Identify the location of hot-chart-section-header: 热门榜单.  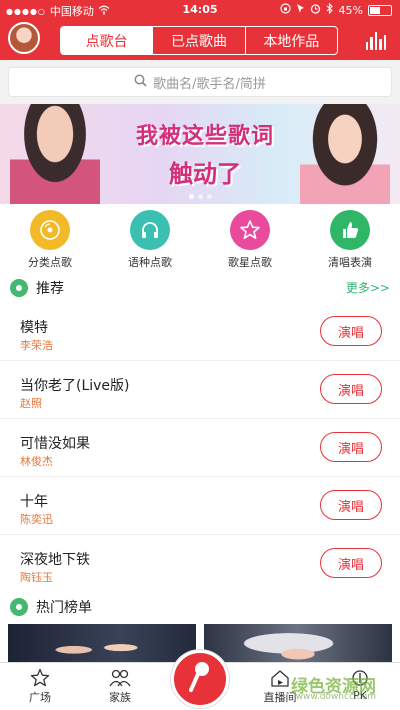
(200, 607).